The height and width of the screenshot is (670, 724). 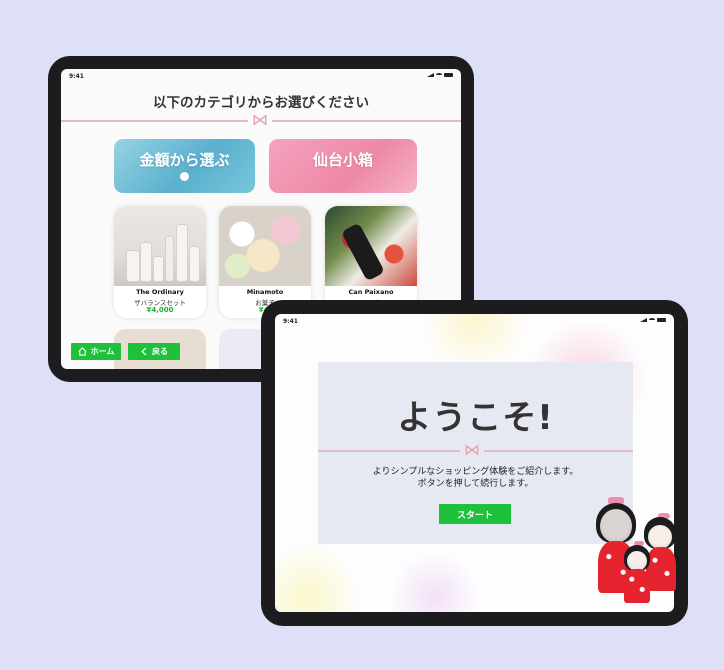 What do you see at coordinates (160, 351) in the screenshot?
I see `back-label: 戻る` at bounding box center [160, 351].